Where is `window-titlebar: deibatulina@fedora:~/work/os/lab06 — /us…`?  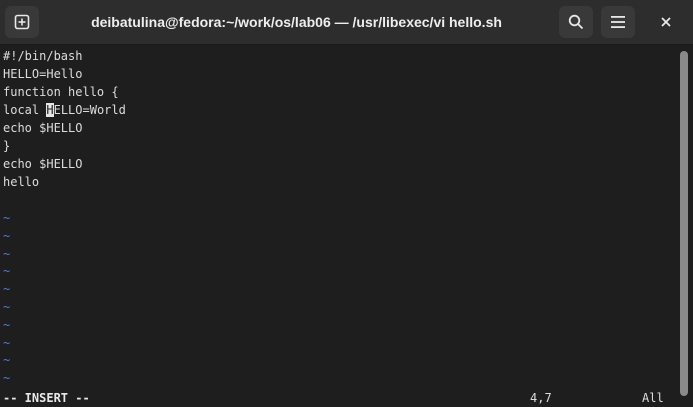 window-titlebar: deibatulina@fedora:~/work/os/lab06 — /us… is located at coordinates (346, 22).